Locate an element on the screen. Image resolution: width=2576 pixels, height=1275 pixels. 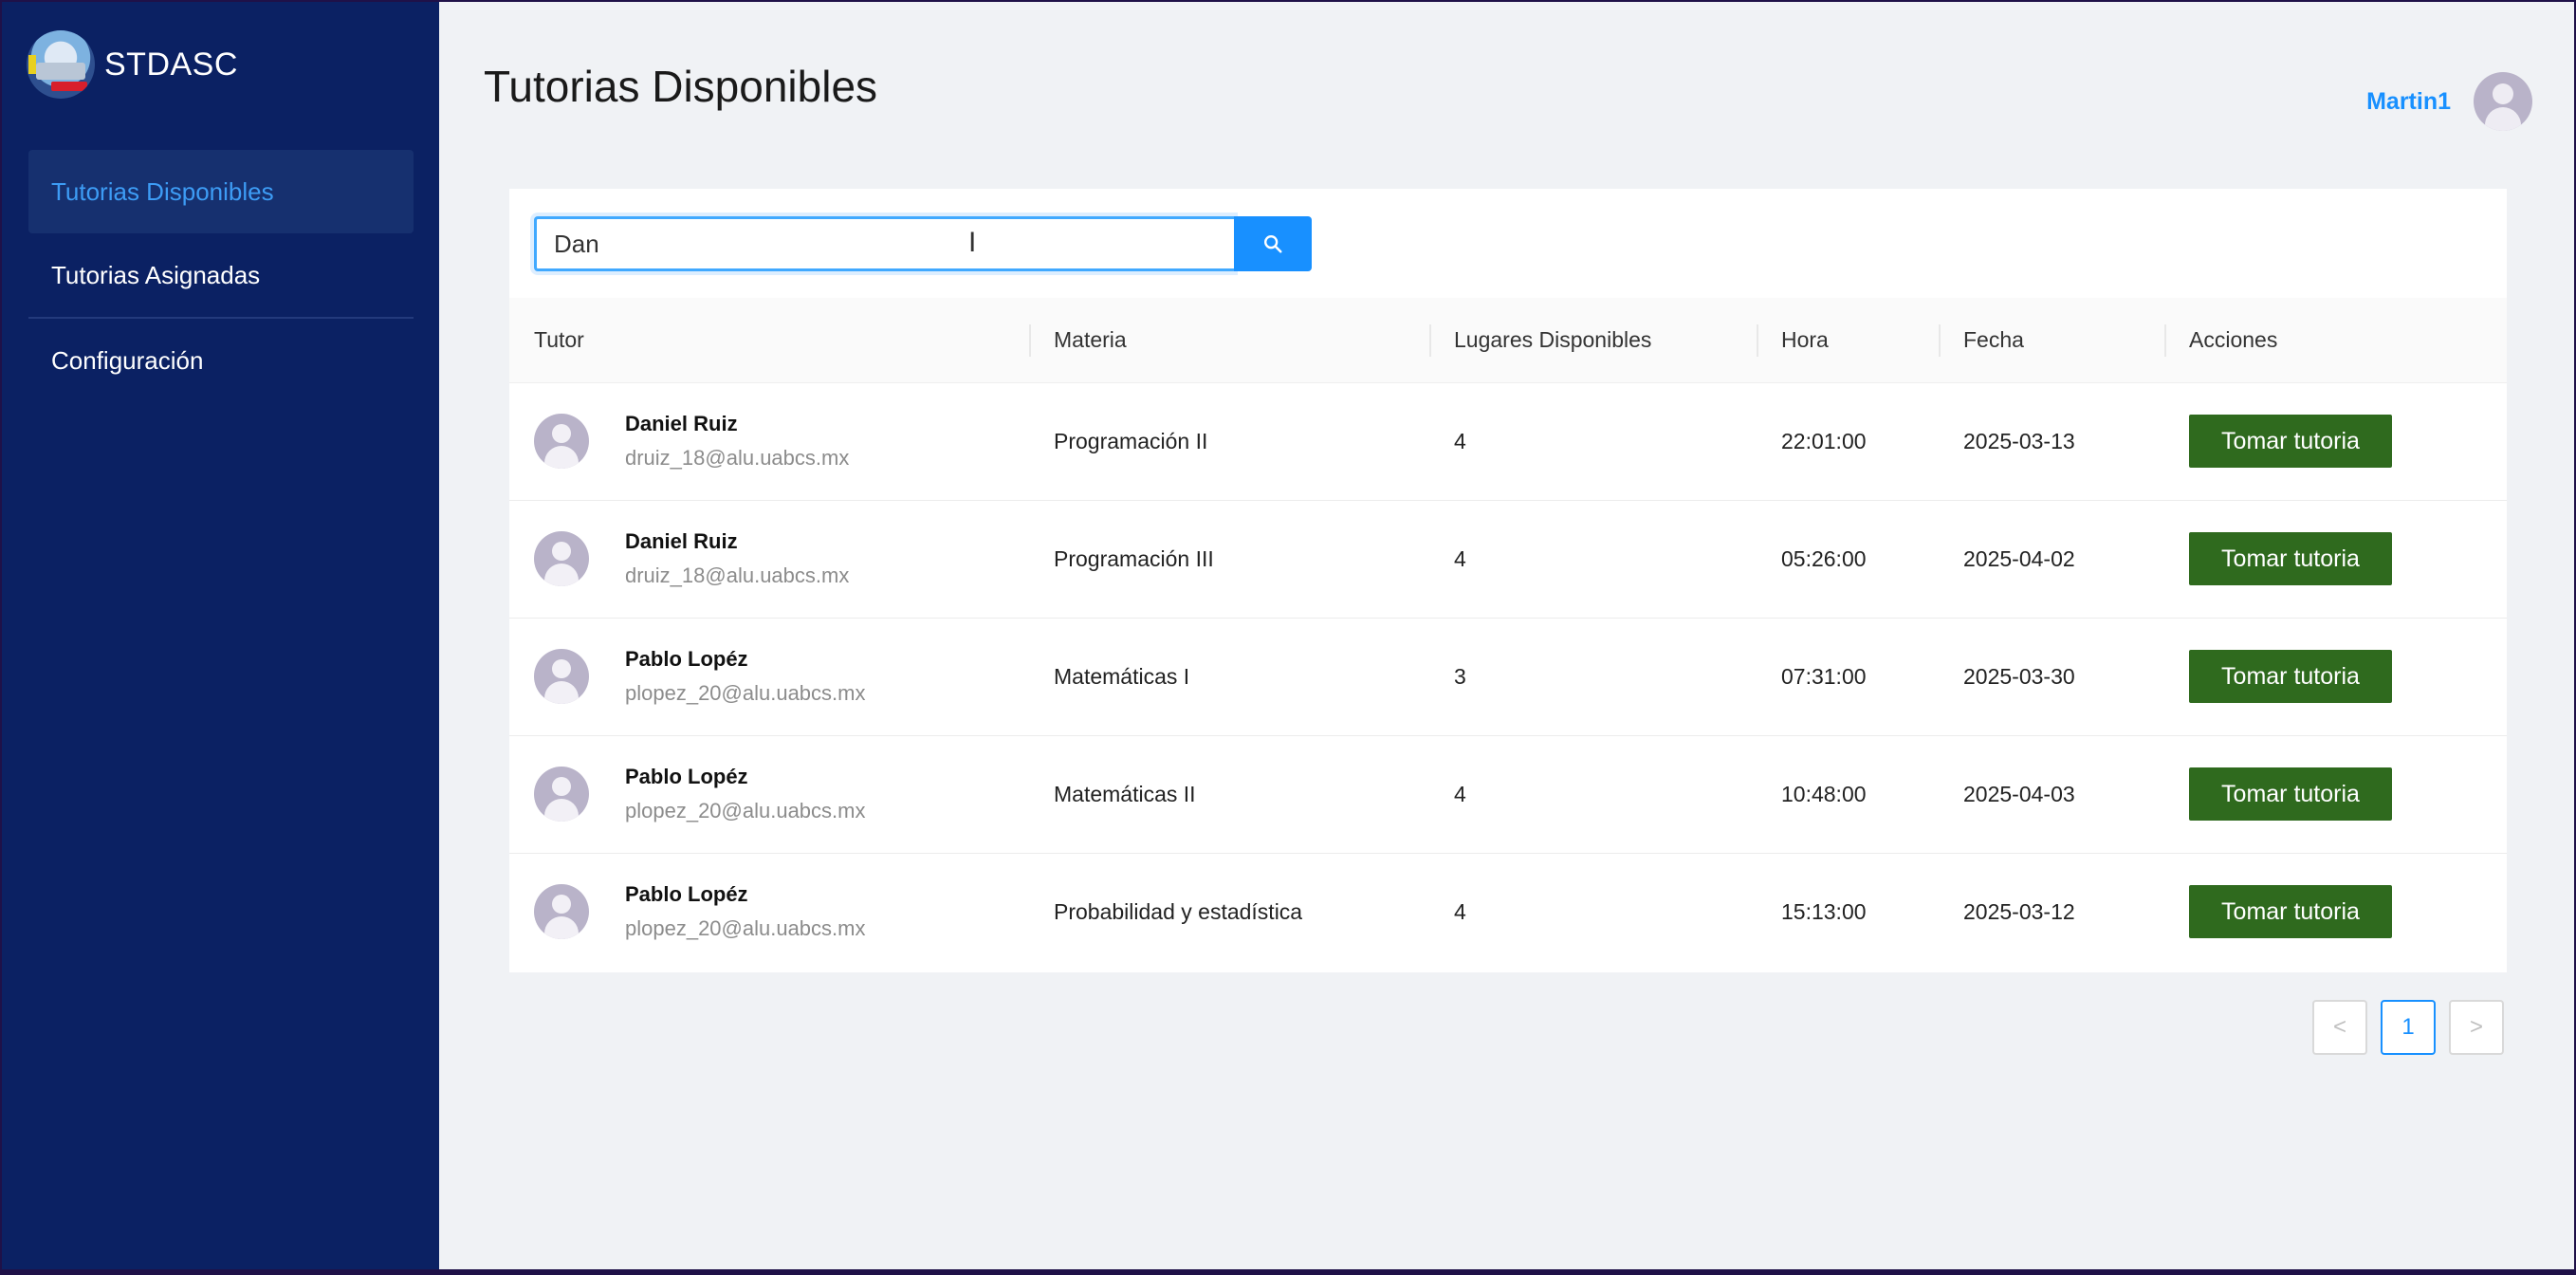
hora-cell: 10:48:00 is located at coordinates (1824, 794).